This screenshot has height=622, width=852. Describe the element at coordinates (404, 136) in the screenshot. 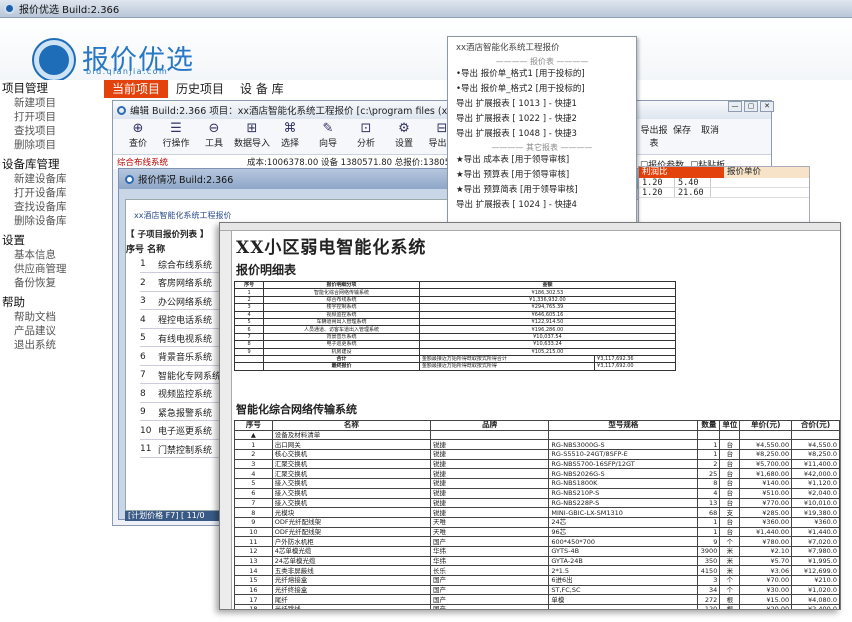

I see `toolbar-button: ⚙ 设置` at that location.